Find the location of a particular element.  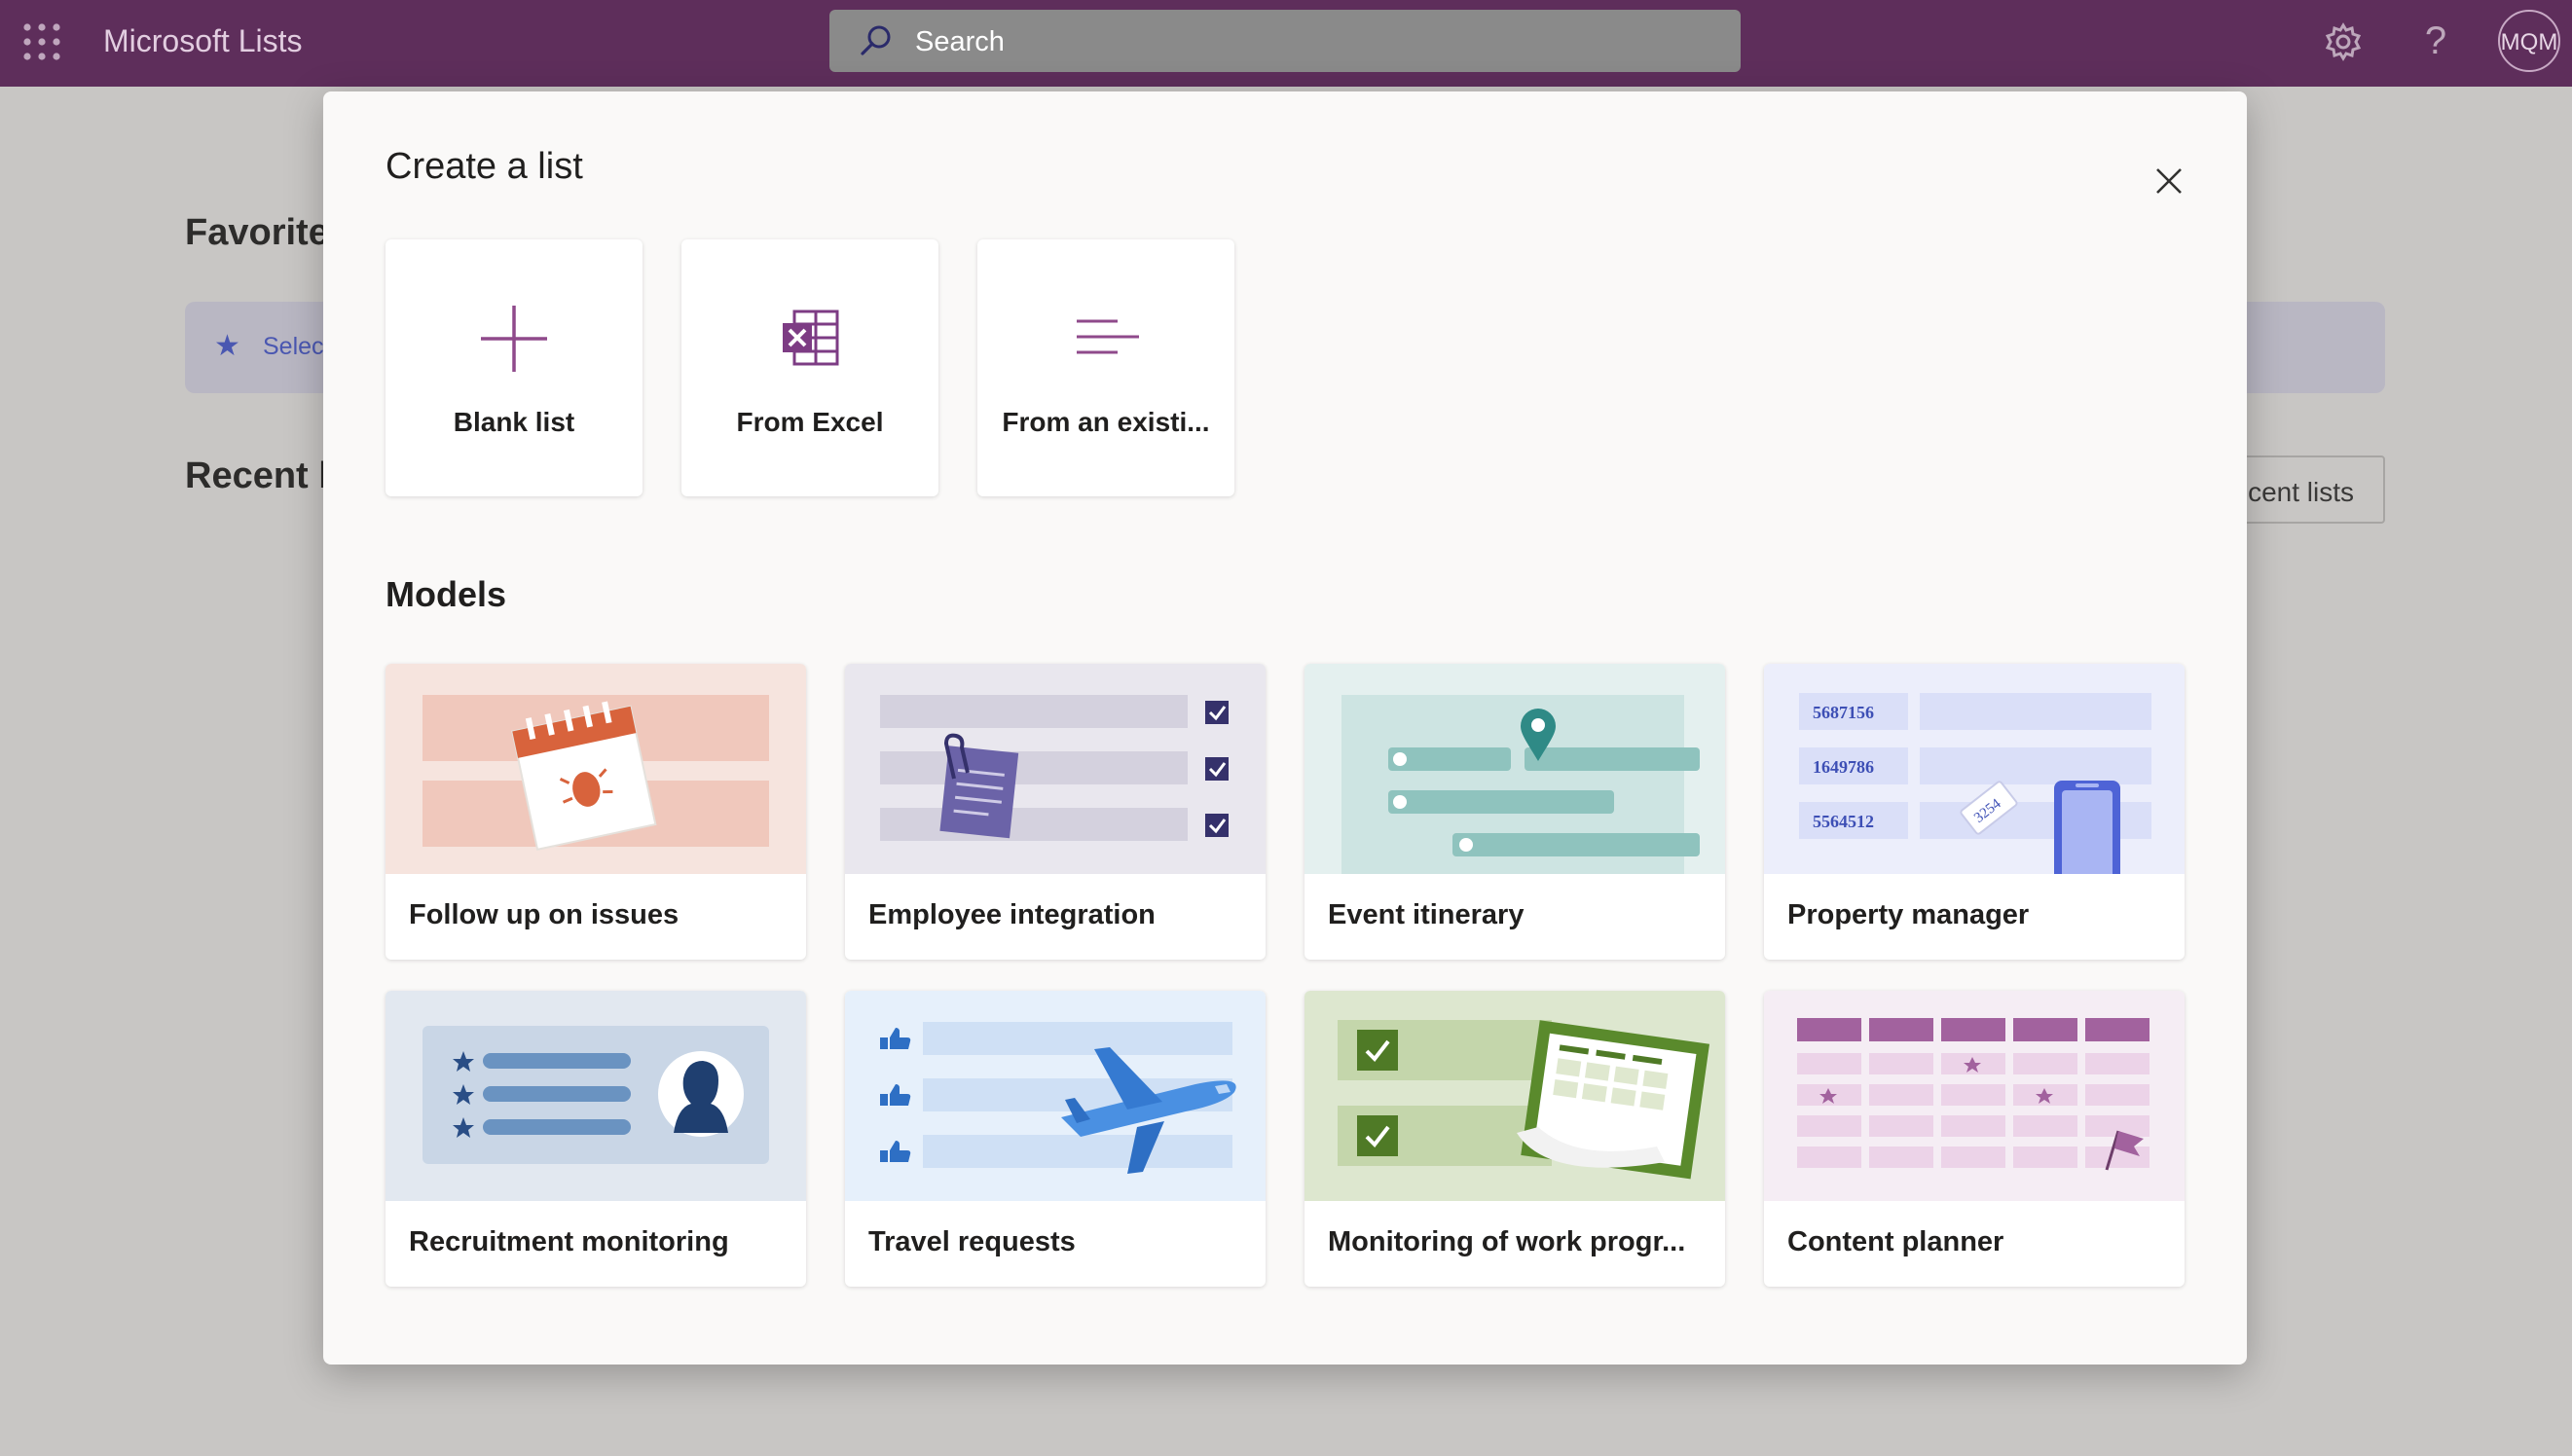

favorites-heading: Favorite is located at coordinates (257, 232).